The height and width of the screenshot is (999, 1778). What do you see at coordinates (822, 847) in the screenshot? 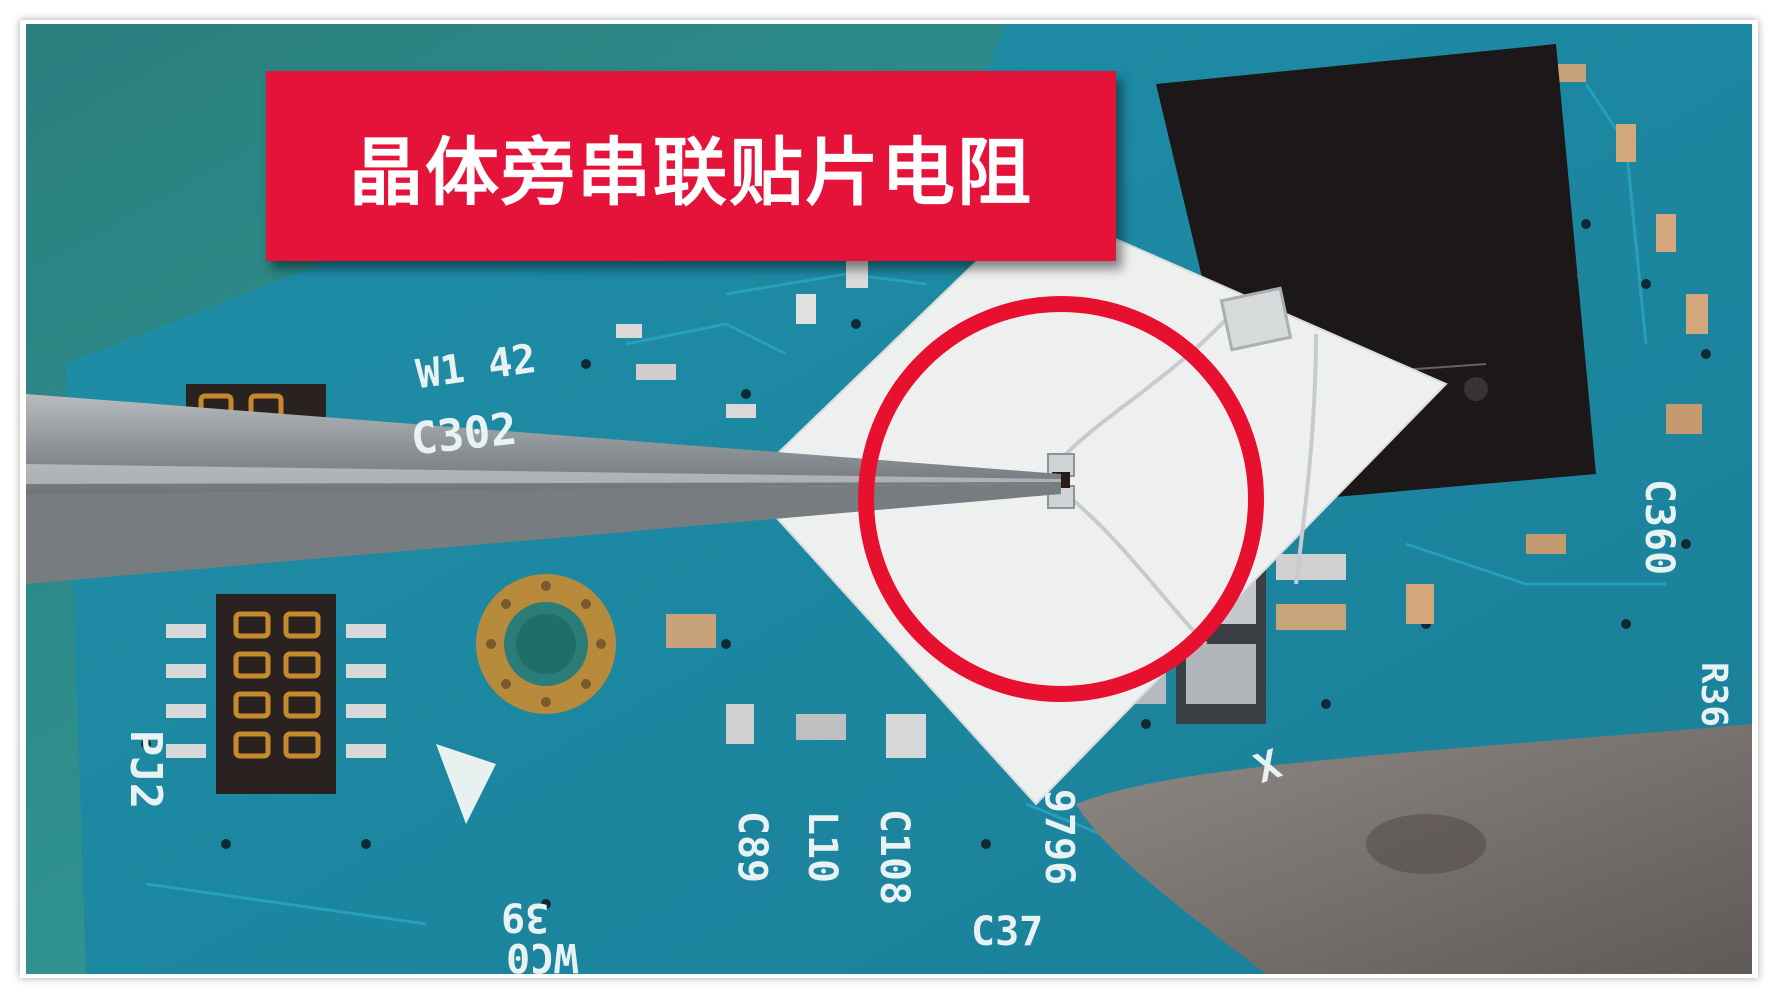
I see `silkscreen-l10: L10` at bounding box center [822, 847].